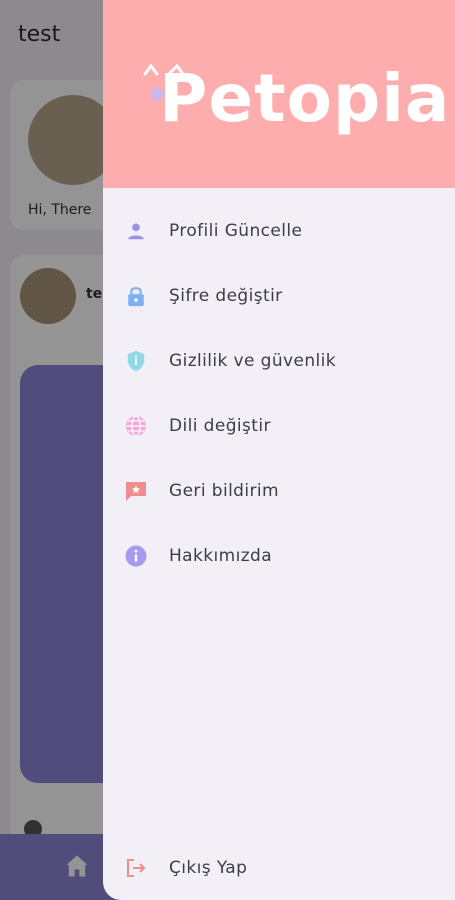 The width and height of the screenshot is (455, 900). What do you see at coordinates (253, 361) in the screenshot?
I see `menu-item-label: Gizlilik ve güvenlik` at bounding box center [253, 361].